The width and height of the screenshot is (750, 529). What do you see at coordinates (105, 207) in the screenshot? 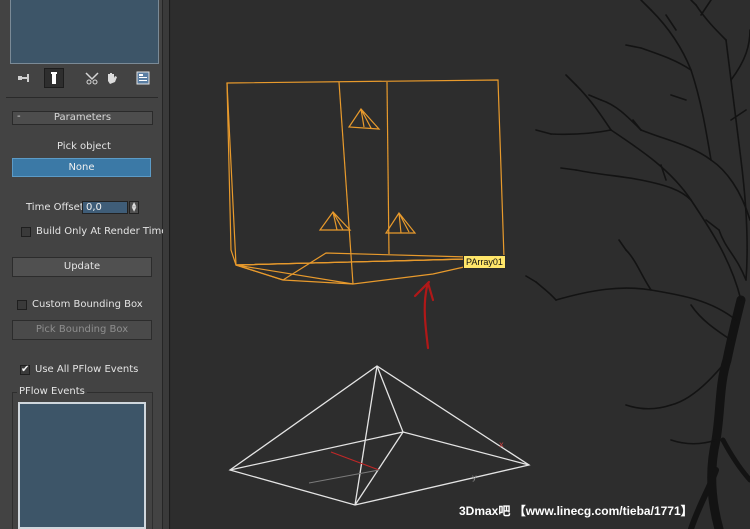
I see `time-offset-input: 0,0` at bounding box center [105, 207].